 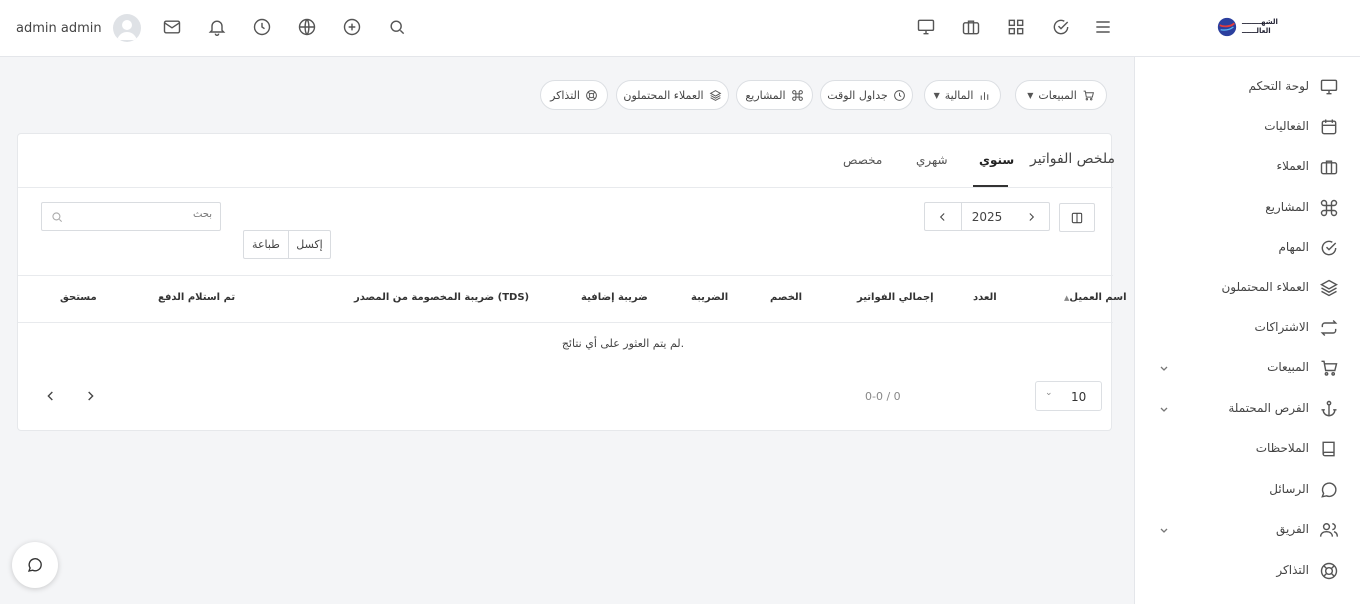 What do you see at coordinates (1095, 297) in the screenshot?
I see `column-header-client: ▲اسم العميل` at bounding box center [1095, 297].